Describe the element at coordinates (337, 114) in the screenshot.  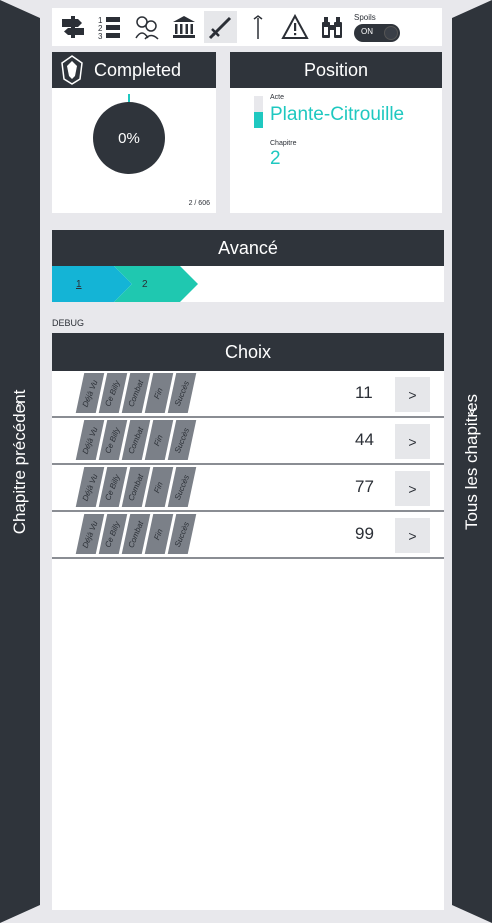
I see `acte-value: Plante-Citrouille` at that location.